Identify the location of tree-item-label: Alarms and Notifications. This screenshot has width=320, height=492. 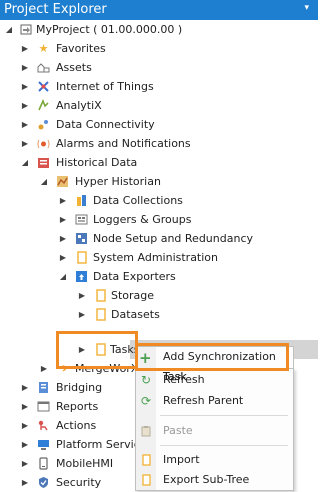
(123, 143).